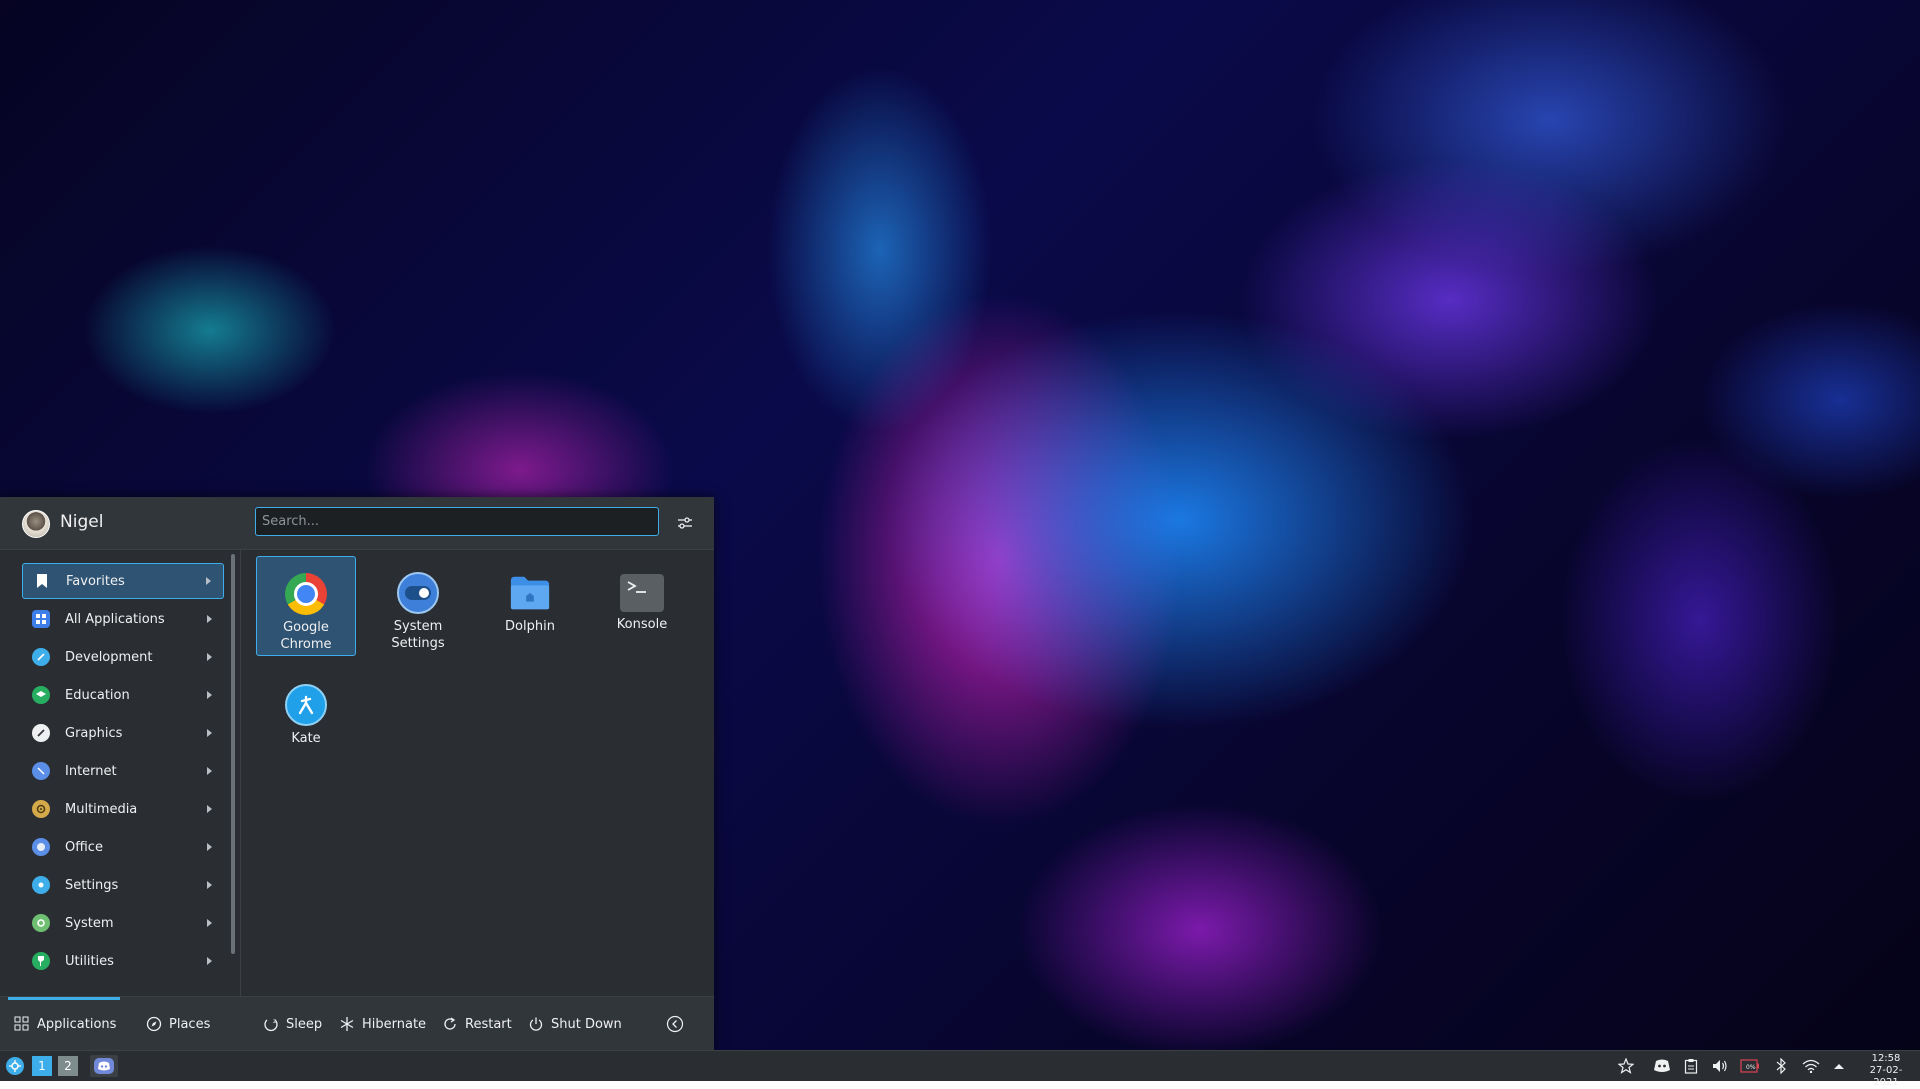 This screenshot has height=1089, width=1920. What do you see at coordinates (274, 1021) in the screenshot?
I see `svg-text: z` at bounding box center [274, 1021].